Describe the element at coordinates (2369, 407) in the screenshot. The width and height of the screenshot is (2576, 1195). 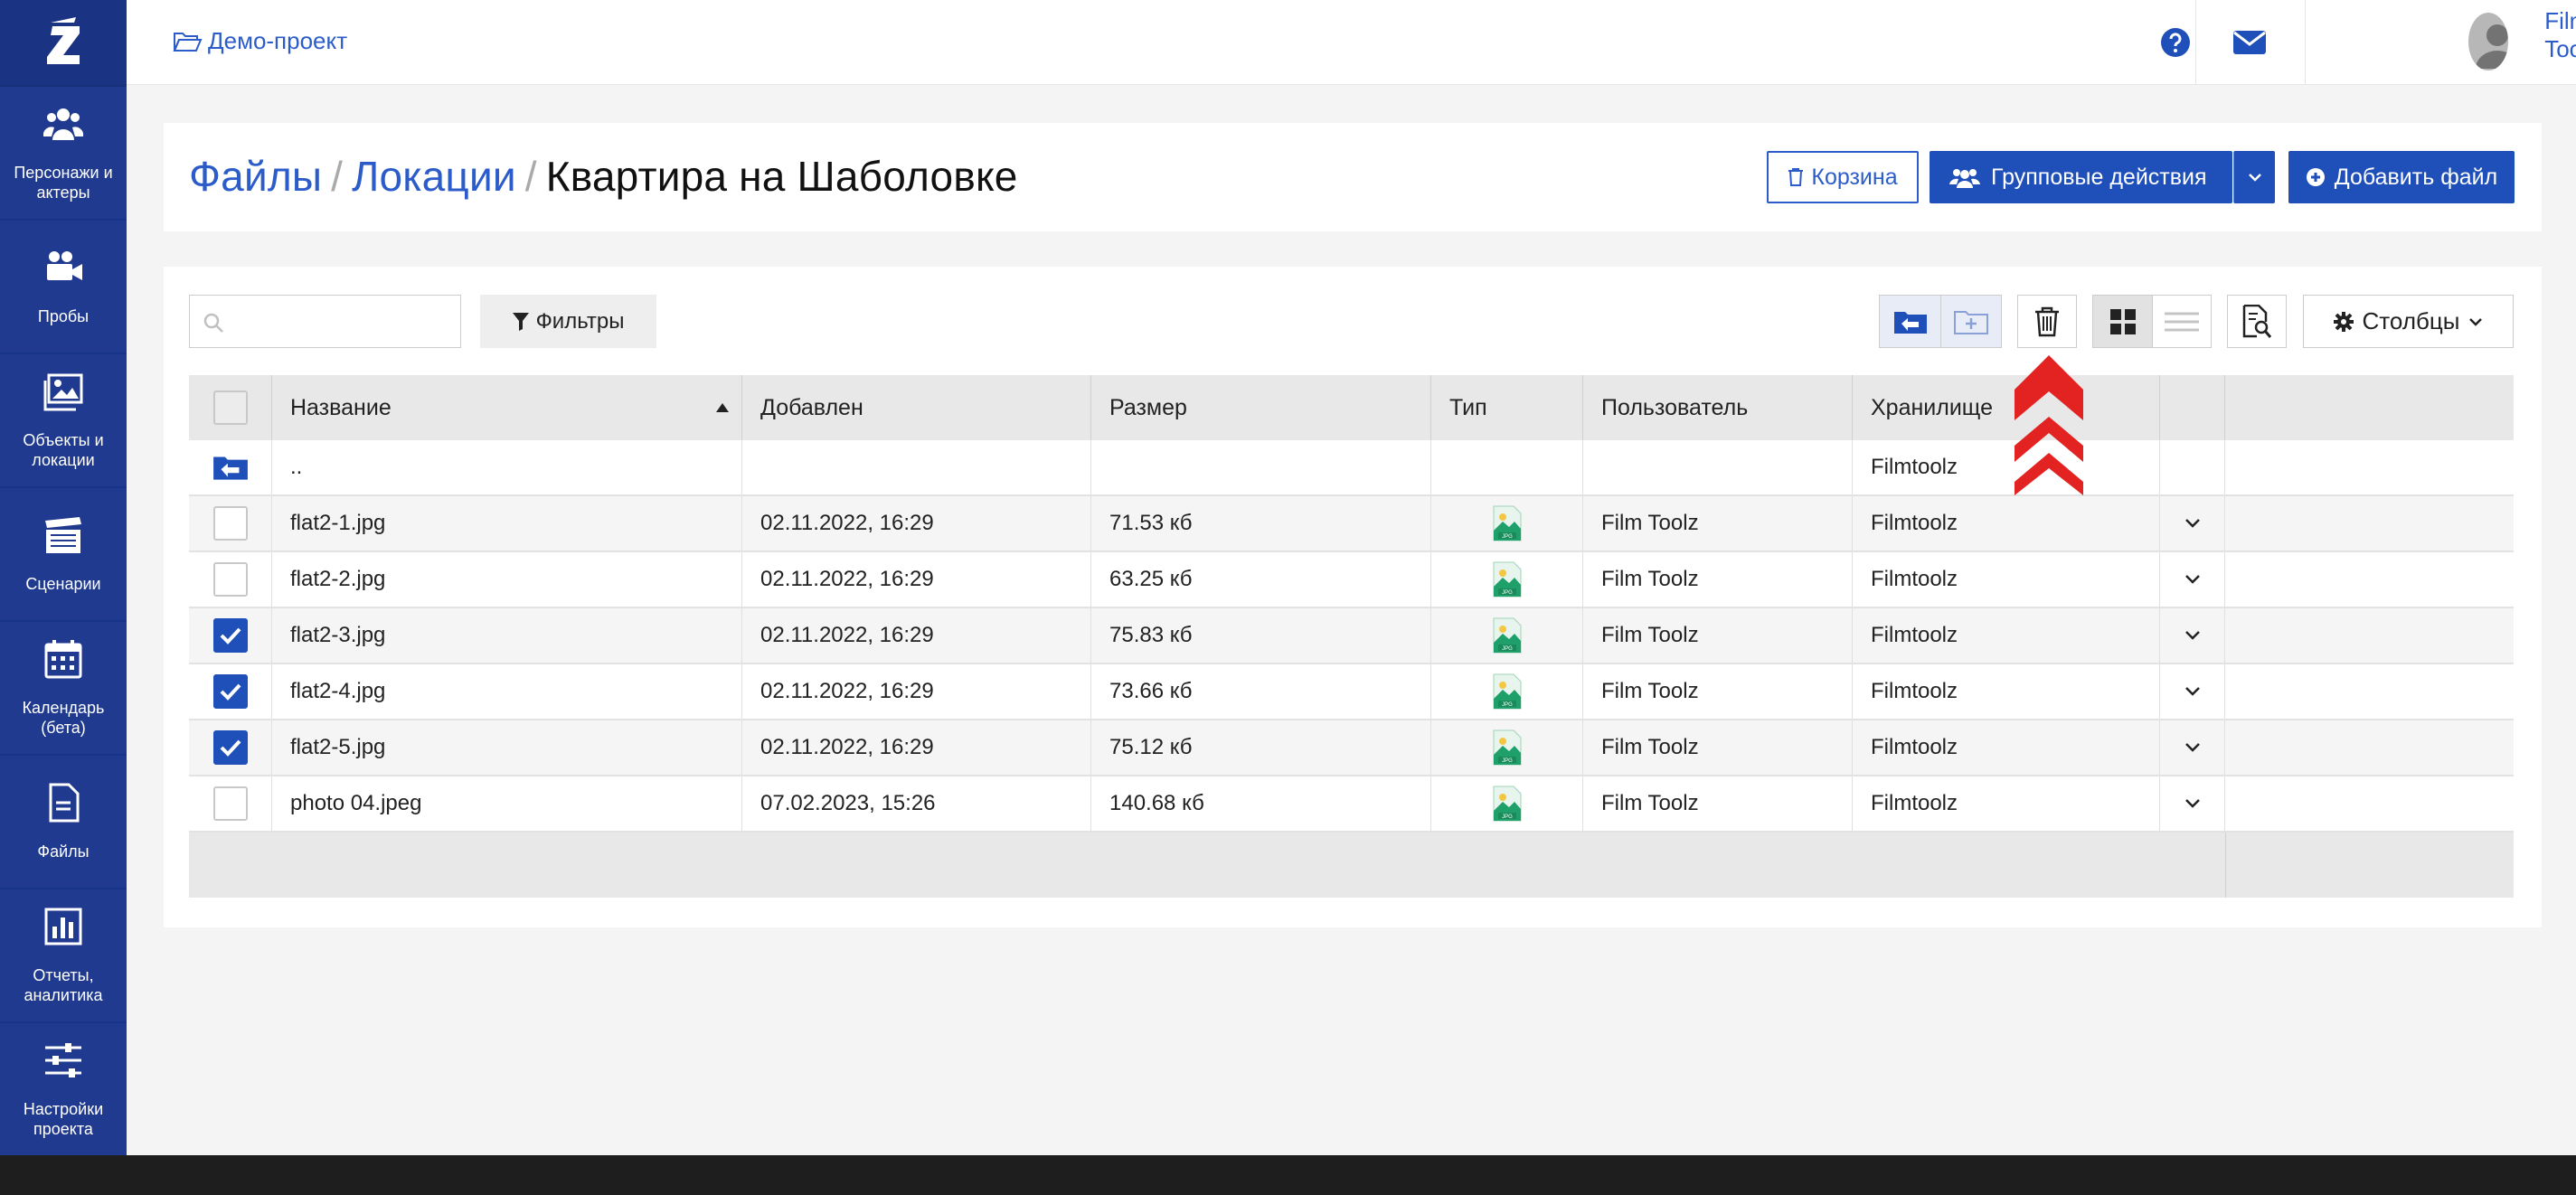
I see `column-header-spacer` at that location.